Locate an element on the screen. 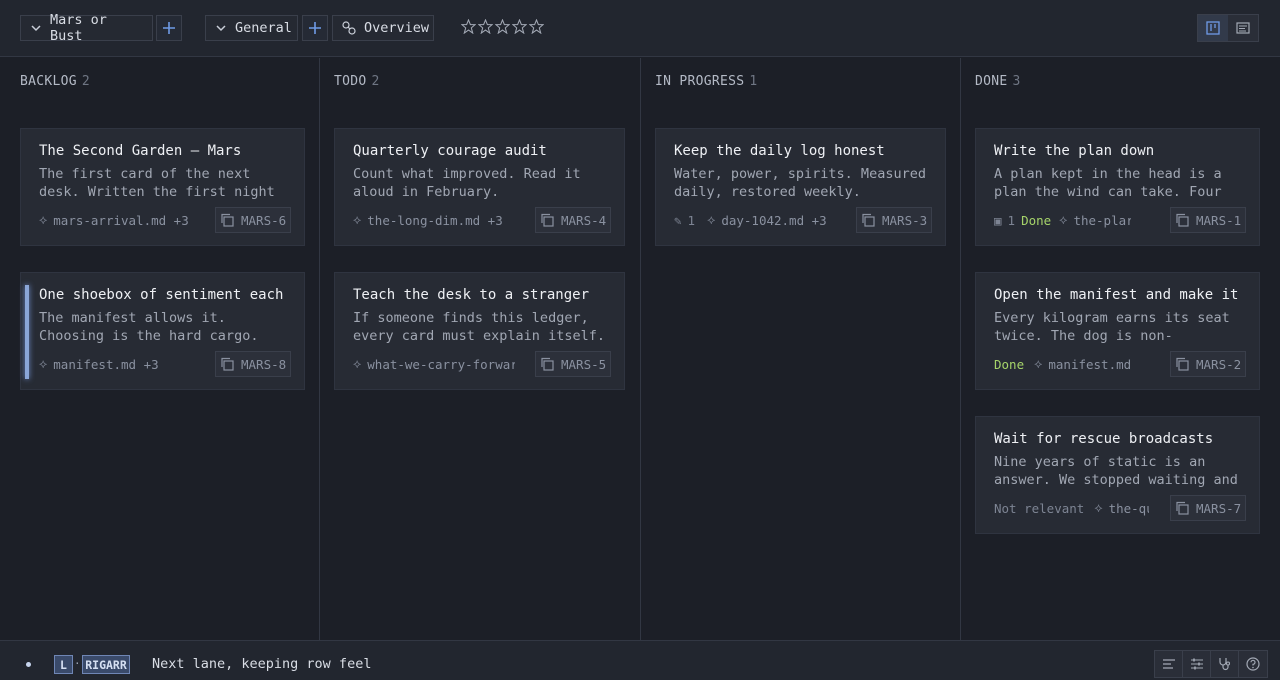  copy-id-button: MARS-7 is located at coordinates (1208, 508).